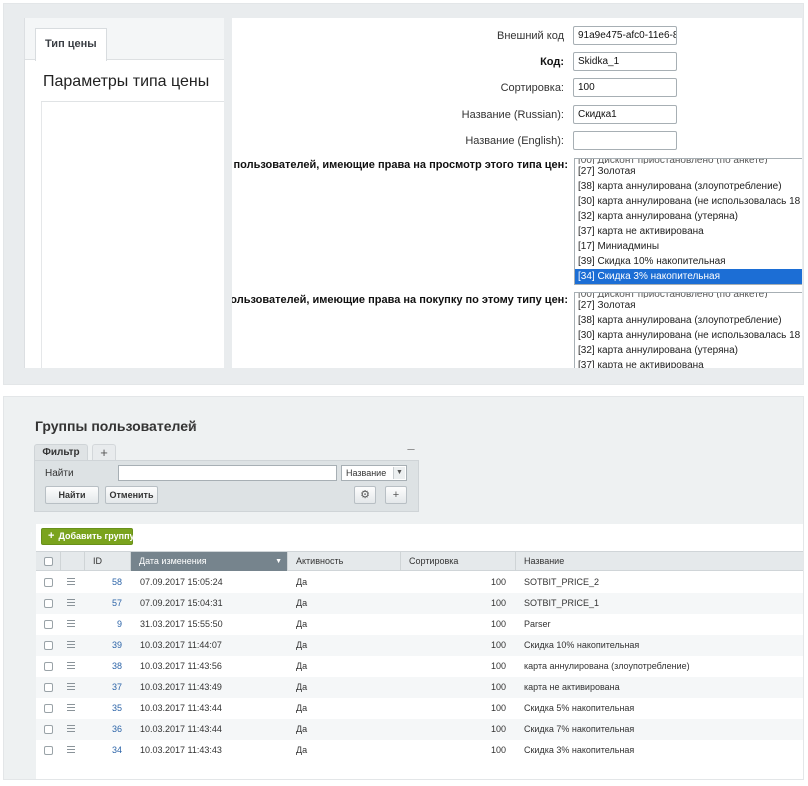  I want to click on select-all-checkbox, so click(48, 561).